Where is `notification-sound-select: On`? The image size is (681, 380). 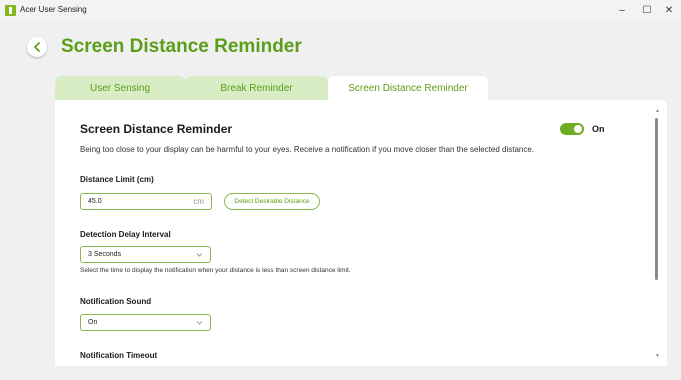
notification-sound-select: On is located at coordinates (145, 322).